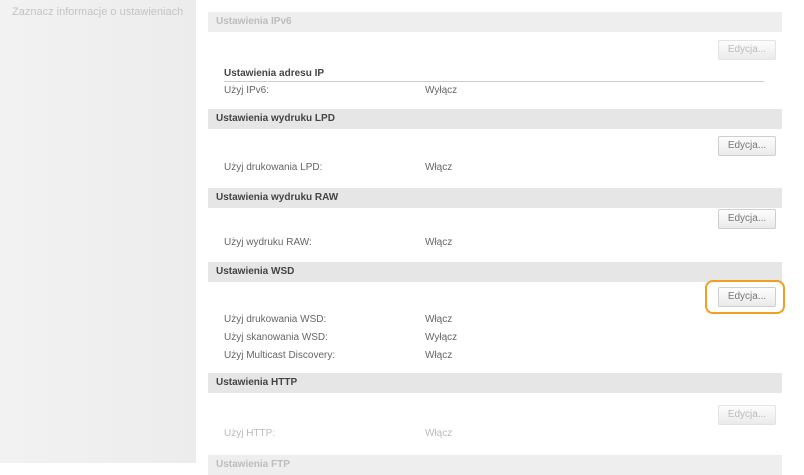 This screenshot has height=475, width=804. What do you see at coordinates (494, 338) in the screenshot?
I see `row-use-wsd-scanning: Użyj skanowania WSD: Wyłącz` at bounding box center [494, 338].